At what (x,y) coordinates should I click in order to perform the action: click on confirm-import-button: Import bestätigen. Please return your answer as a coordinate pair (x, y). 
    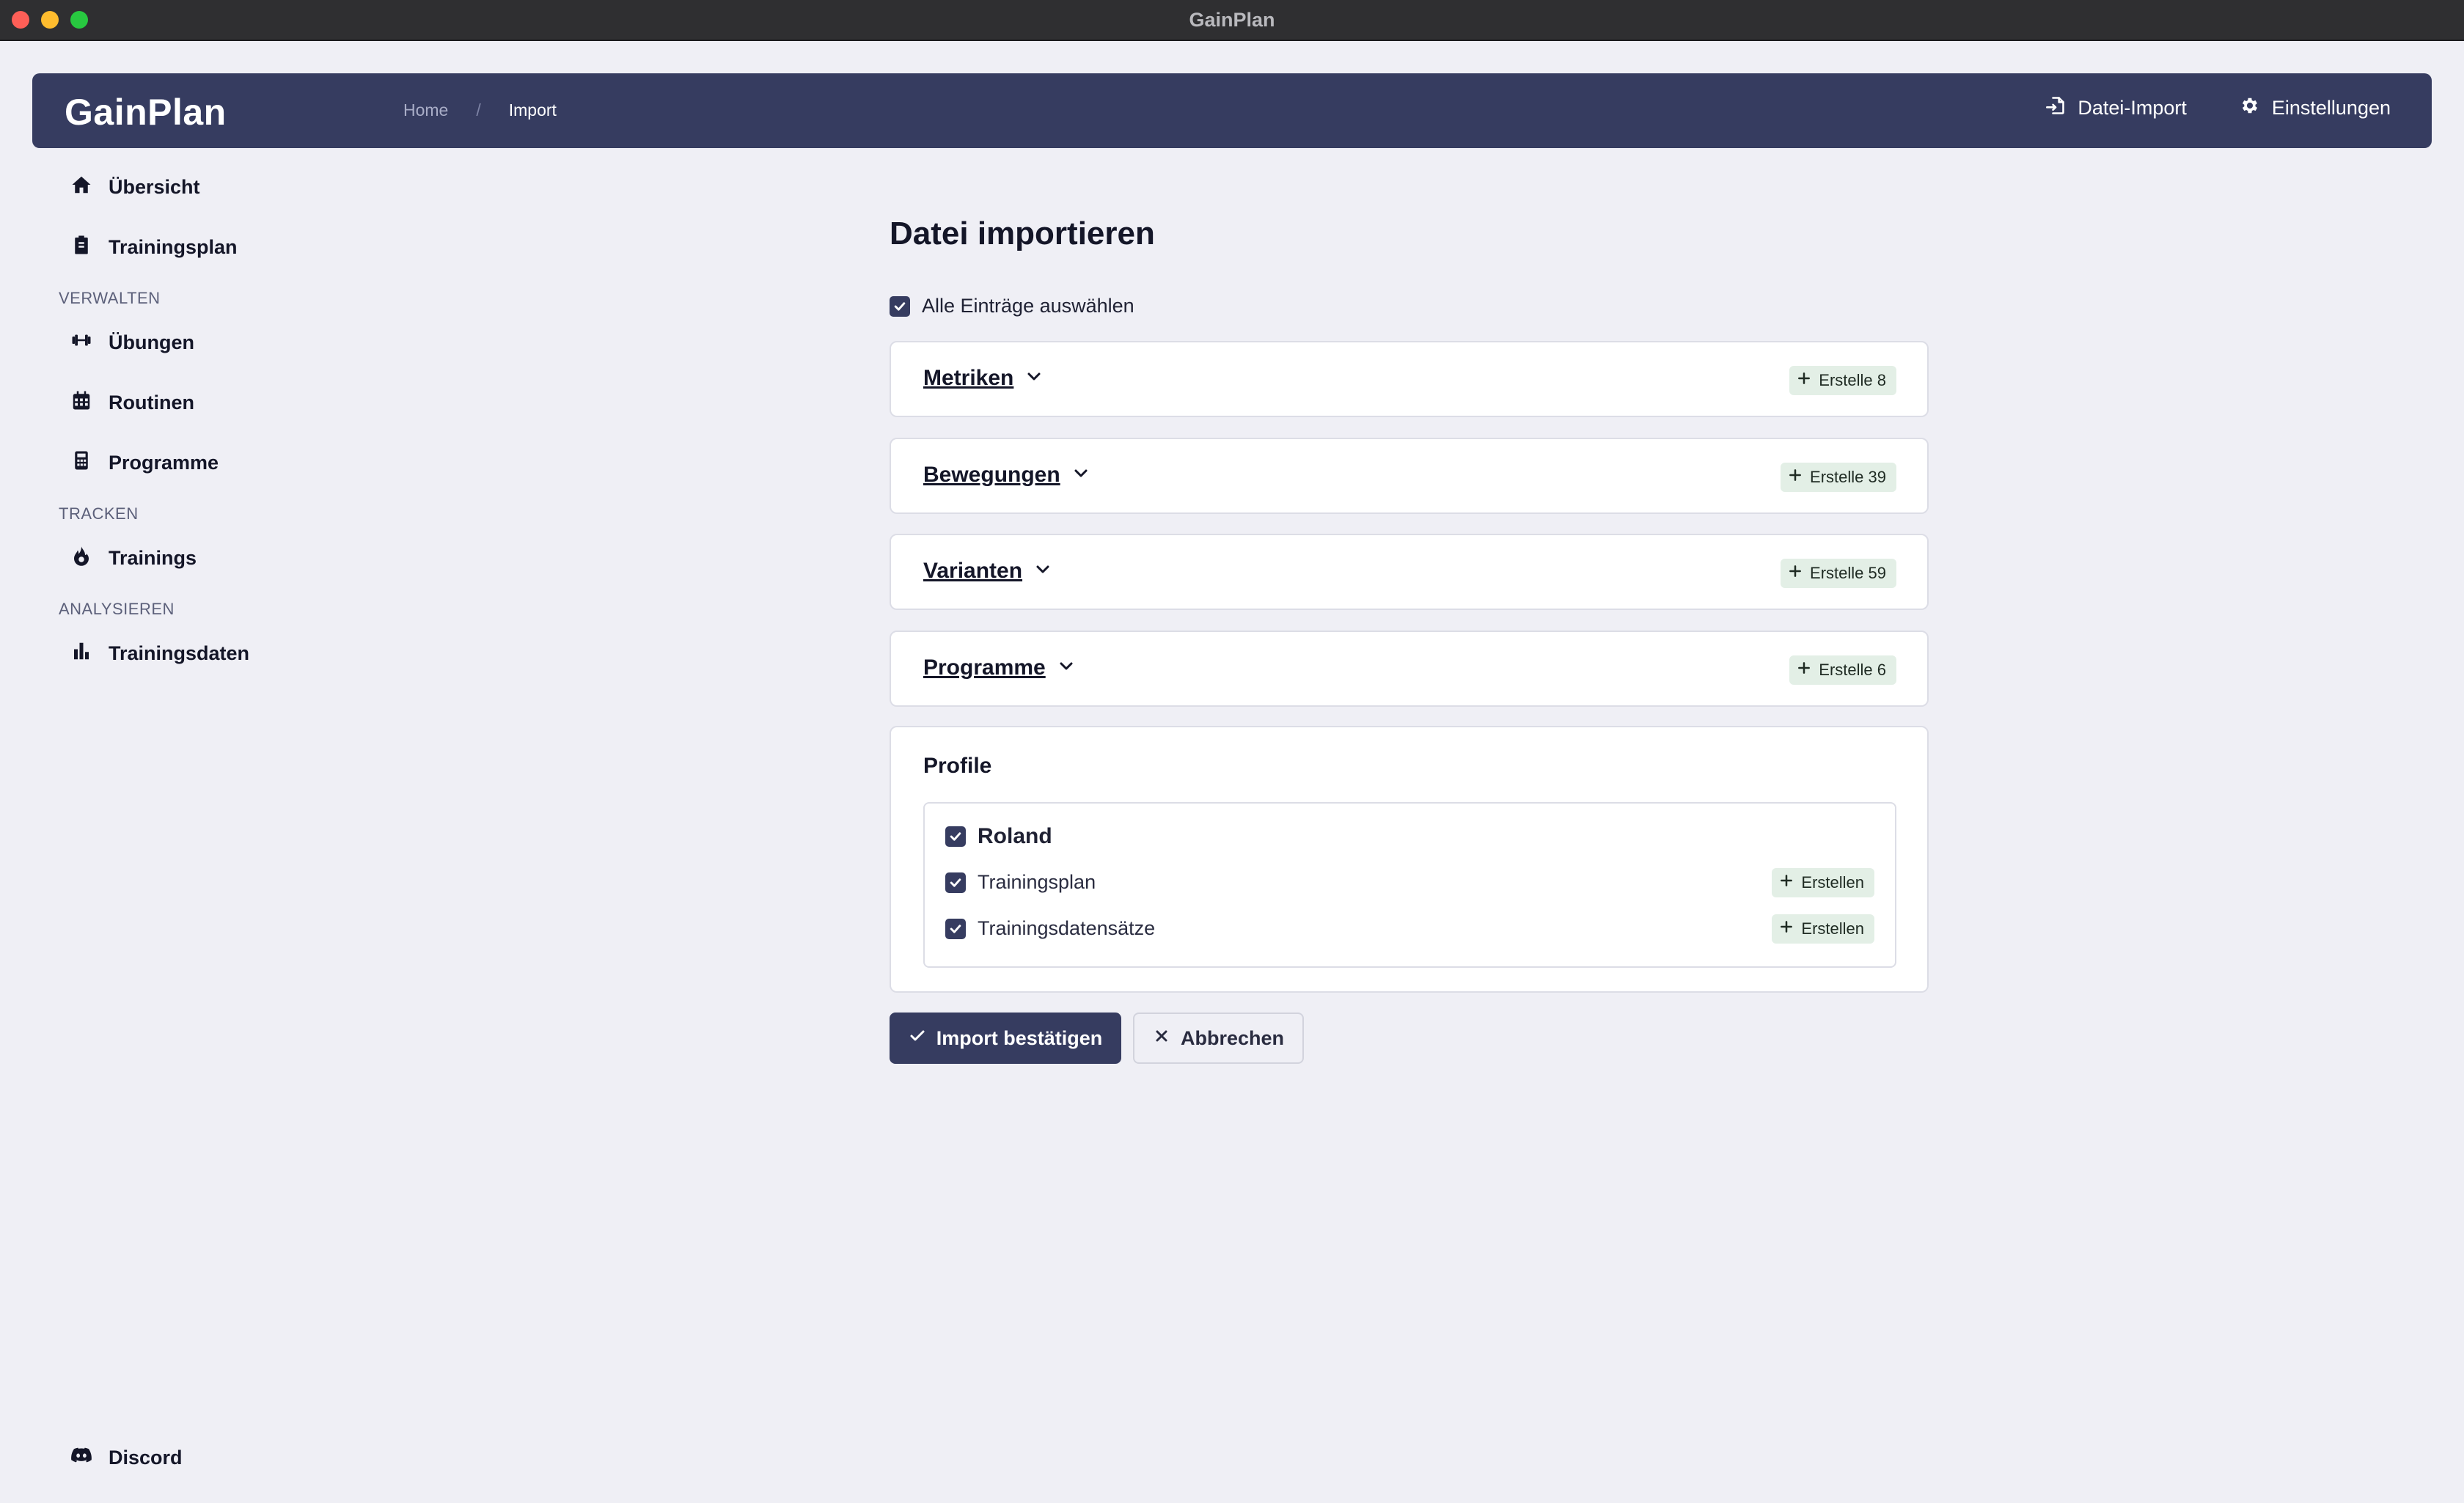
    Looking at the image, I should click on (1005, 1038).